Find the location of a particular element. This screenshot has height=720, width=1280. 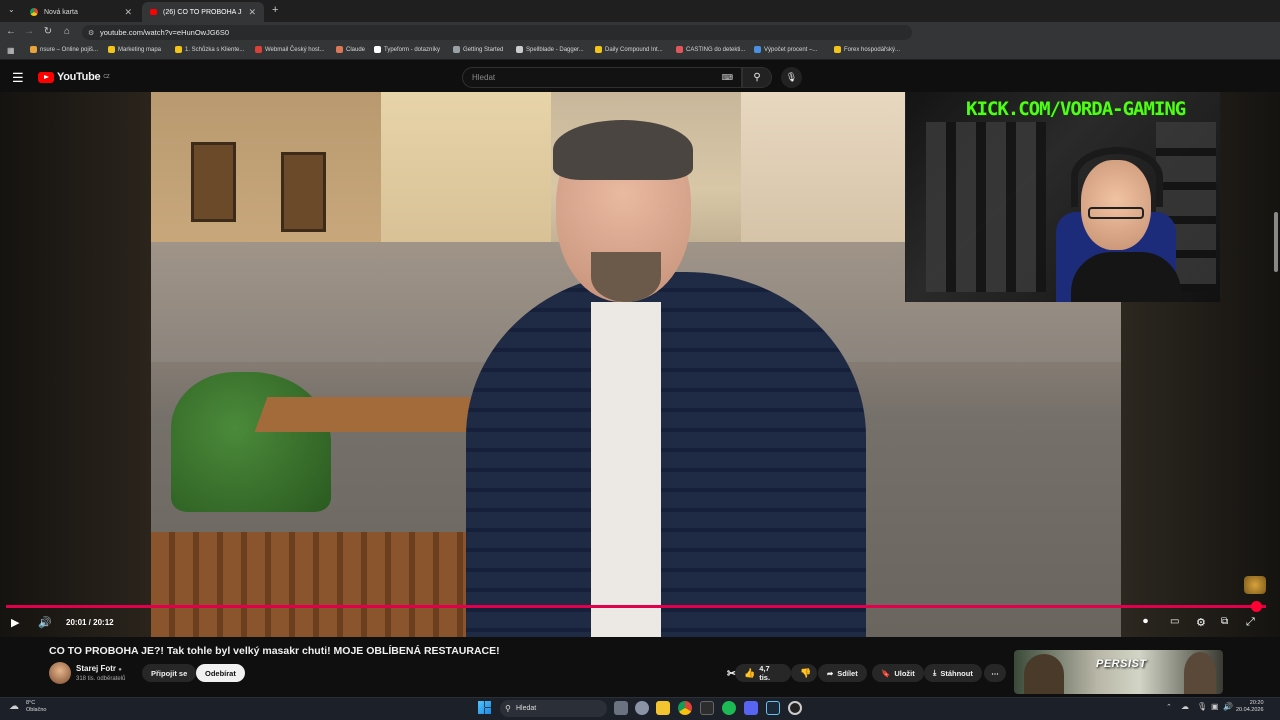

progress-bar is located at coordinates (636, 606).